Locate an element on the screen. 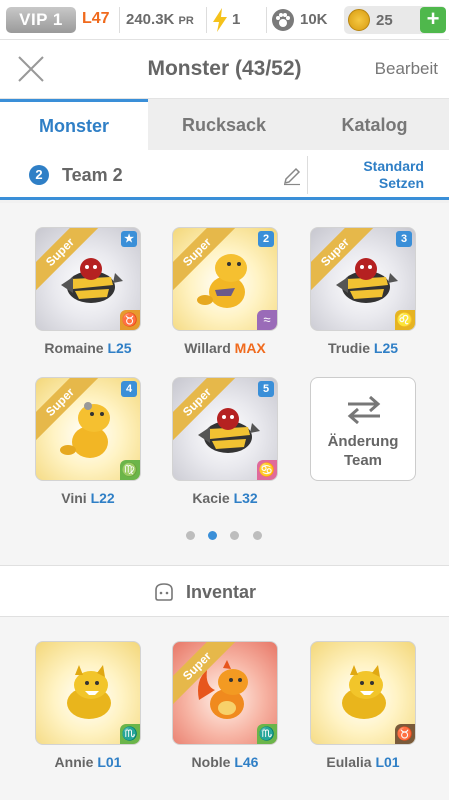  set-standard-label-line1: Standard is located at coordinates (393, 166).